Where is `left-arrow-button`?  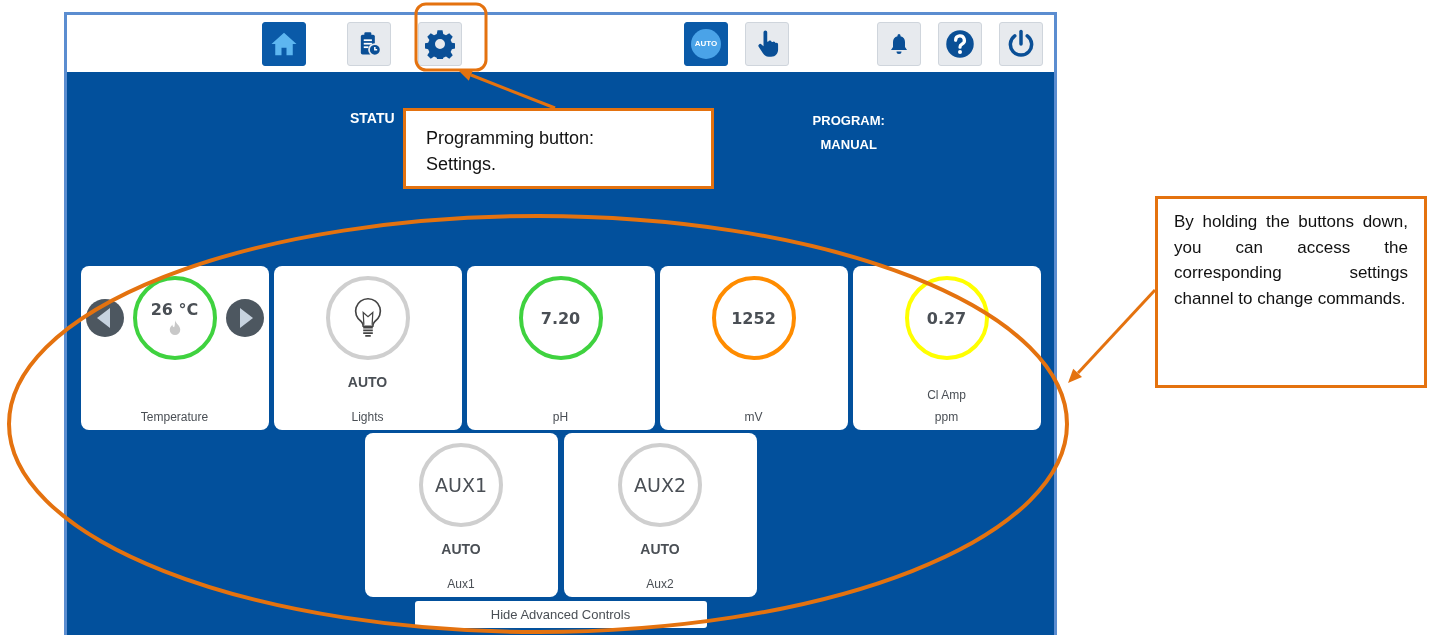 left-arrow-button is located at coordinates (104, 318).